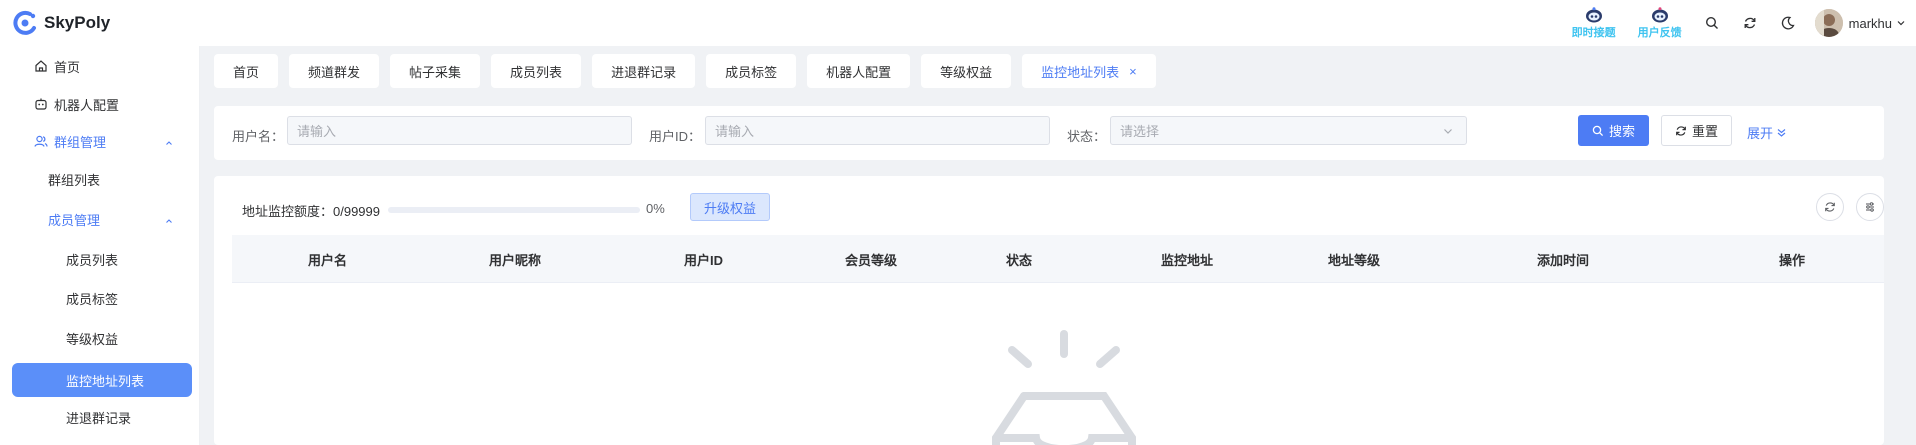 The height and width of the screenshot is (445, 1916). I want to click on reset-button: 重置, so click(1696, 130).